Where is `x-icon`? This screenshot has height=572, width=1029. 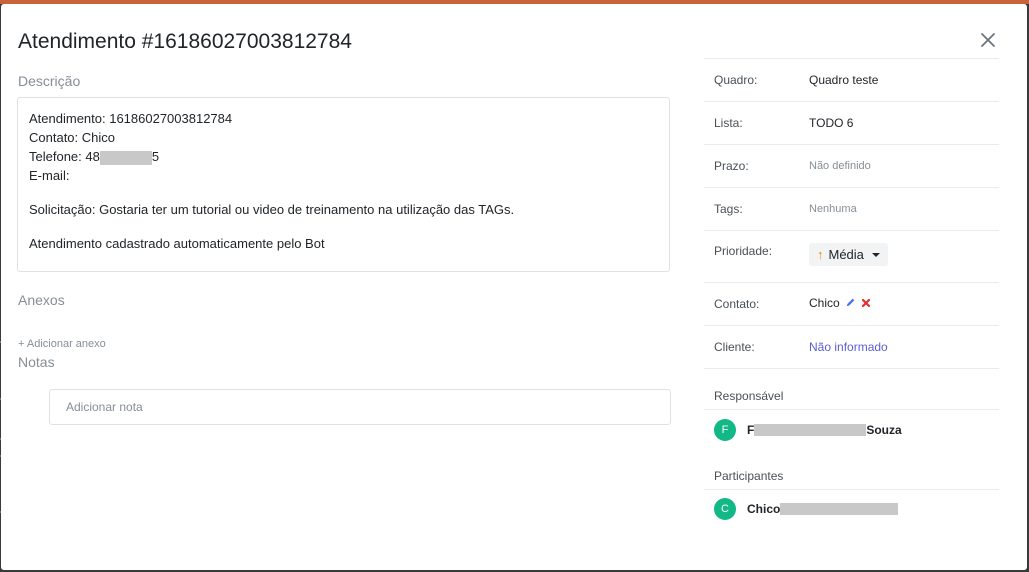
x-icon is located at coordinates (866, 302).